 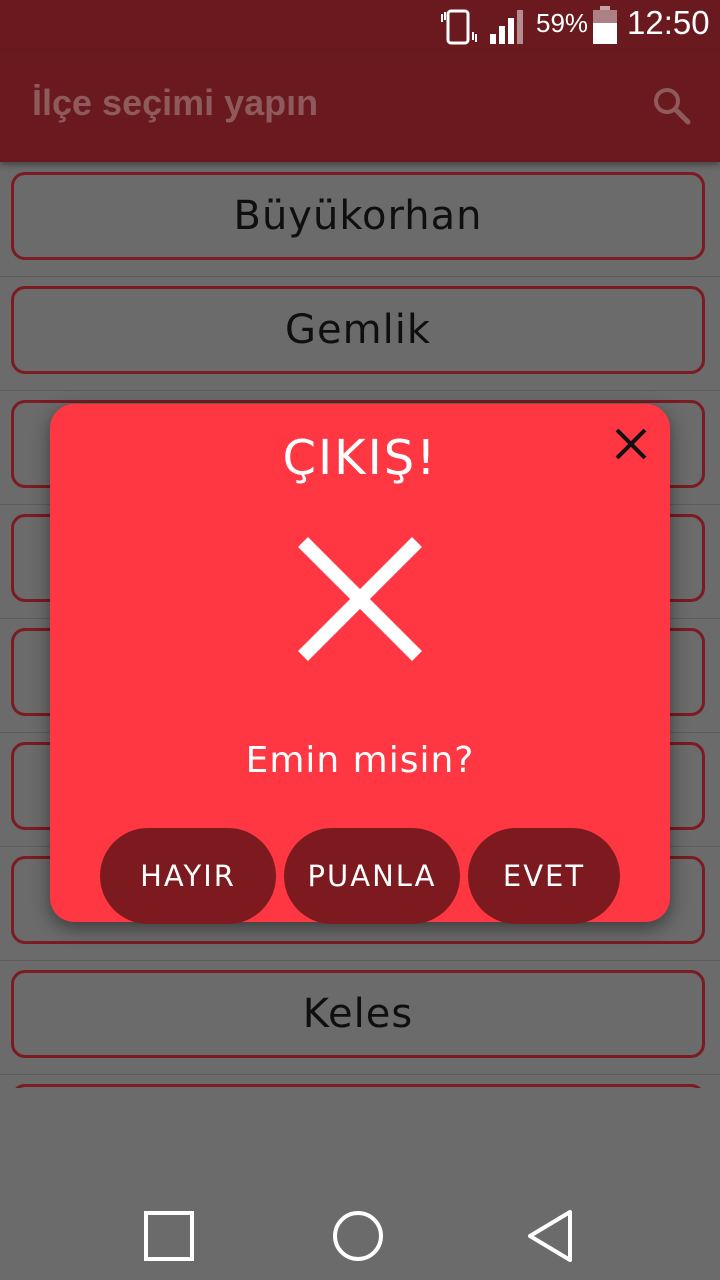 I want to click on triangle-back-icon, so click(x=550, y=1236).